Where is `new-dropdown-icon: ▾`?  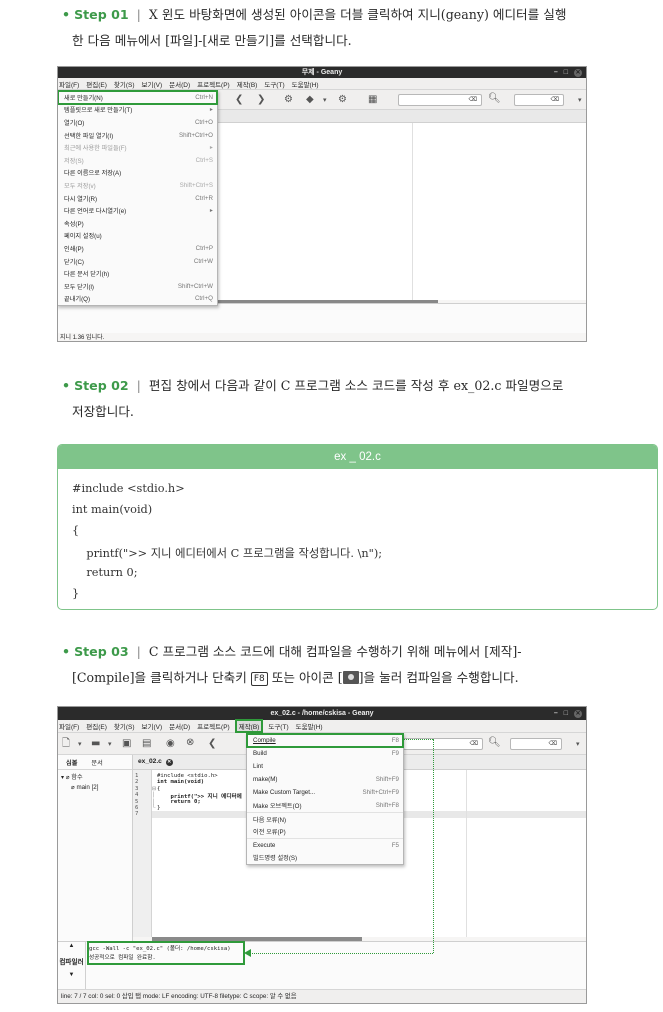
new-dropdown-icon: ▾ is located at coordinates (80, 744).